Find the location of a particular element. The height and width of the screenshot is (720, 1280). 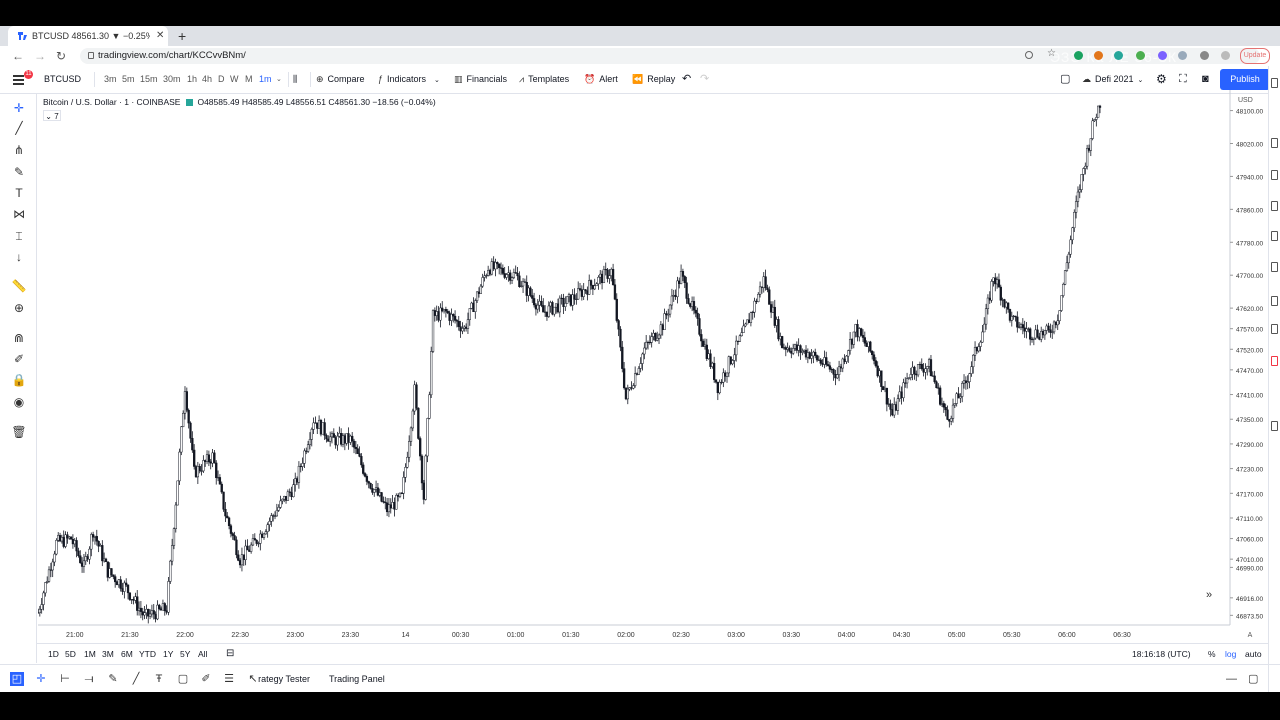

symbol-description: Bitcoin / U.S. Dollar · 1 · COINBASE is located at coordinates (111, 102).